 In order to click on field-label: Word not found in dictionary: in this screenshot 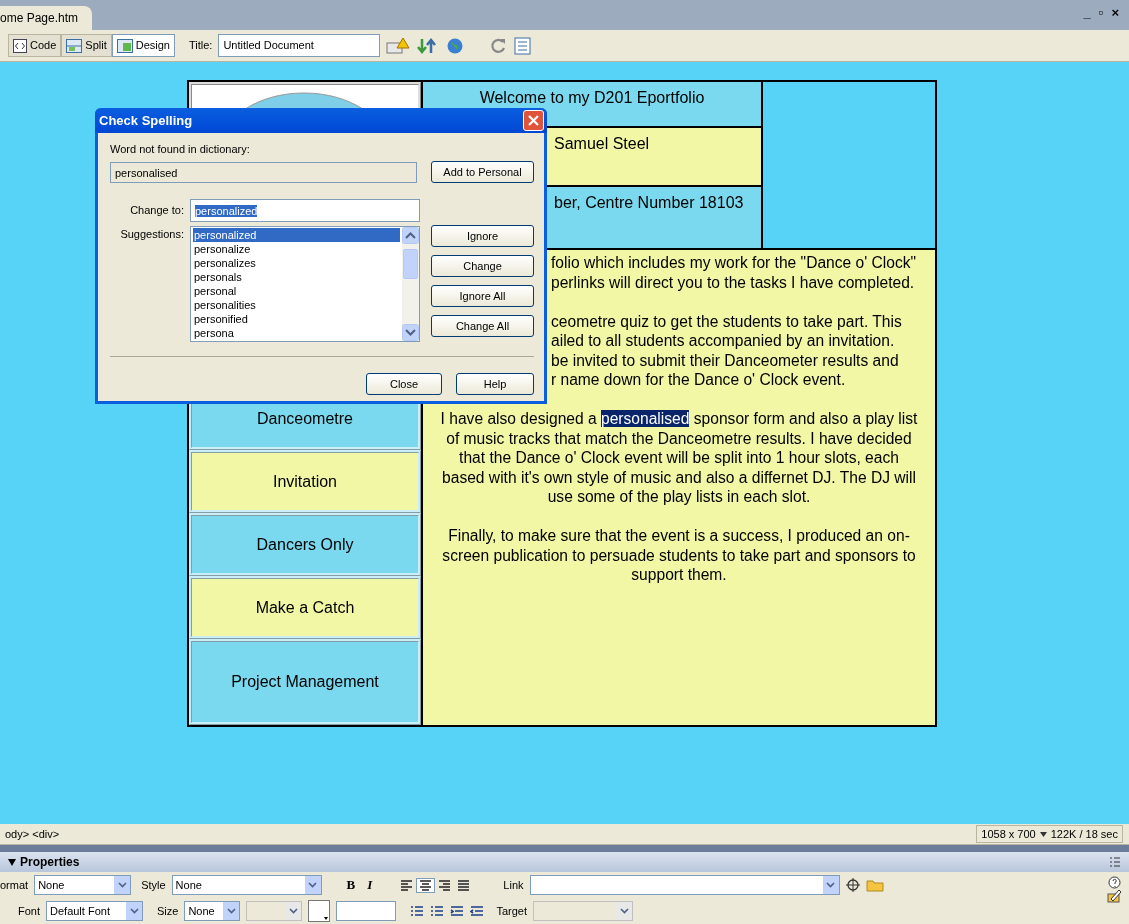, I will do `click(180, 149)`.